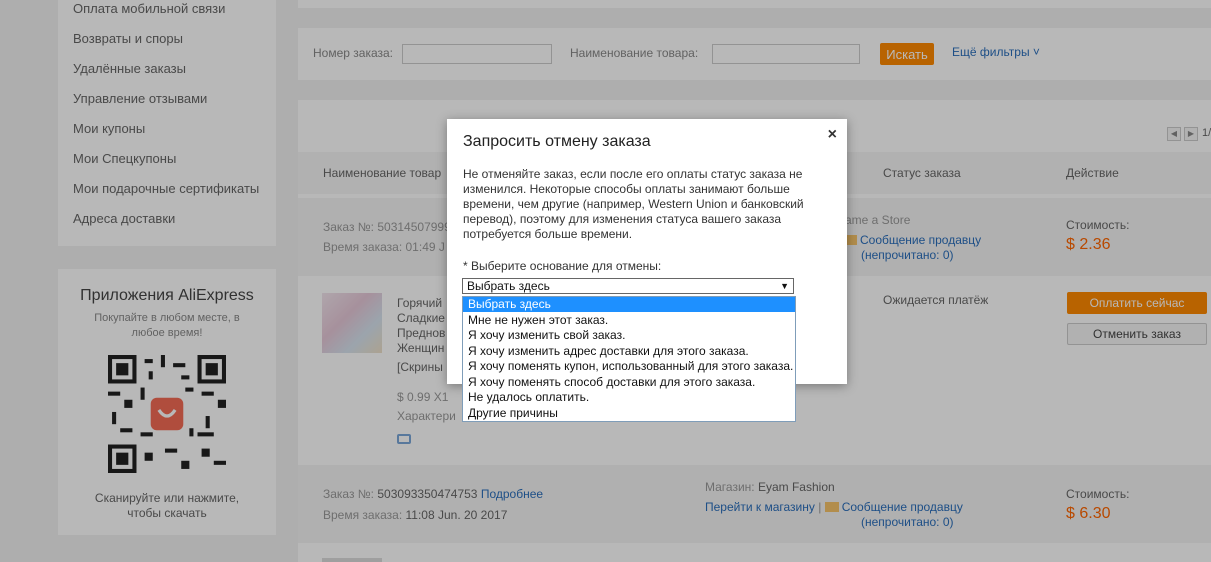 This screenshot has height=562, width=1211. I want to click on reason-option: Выбрать здесь, so click(629, 304).